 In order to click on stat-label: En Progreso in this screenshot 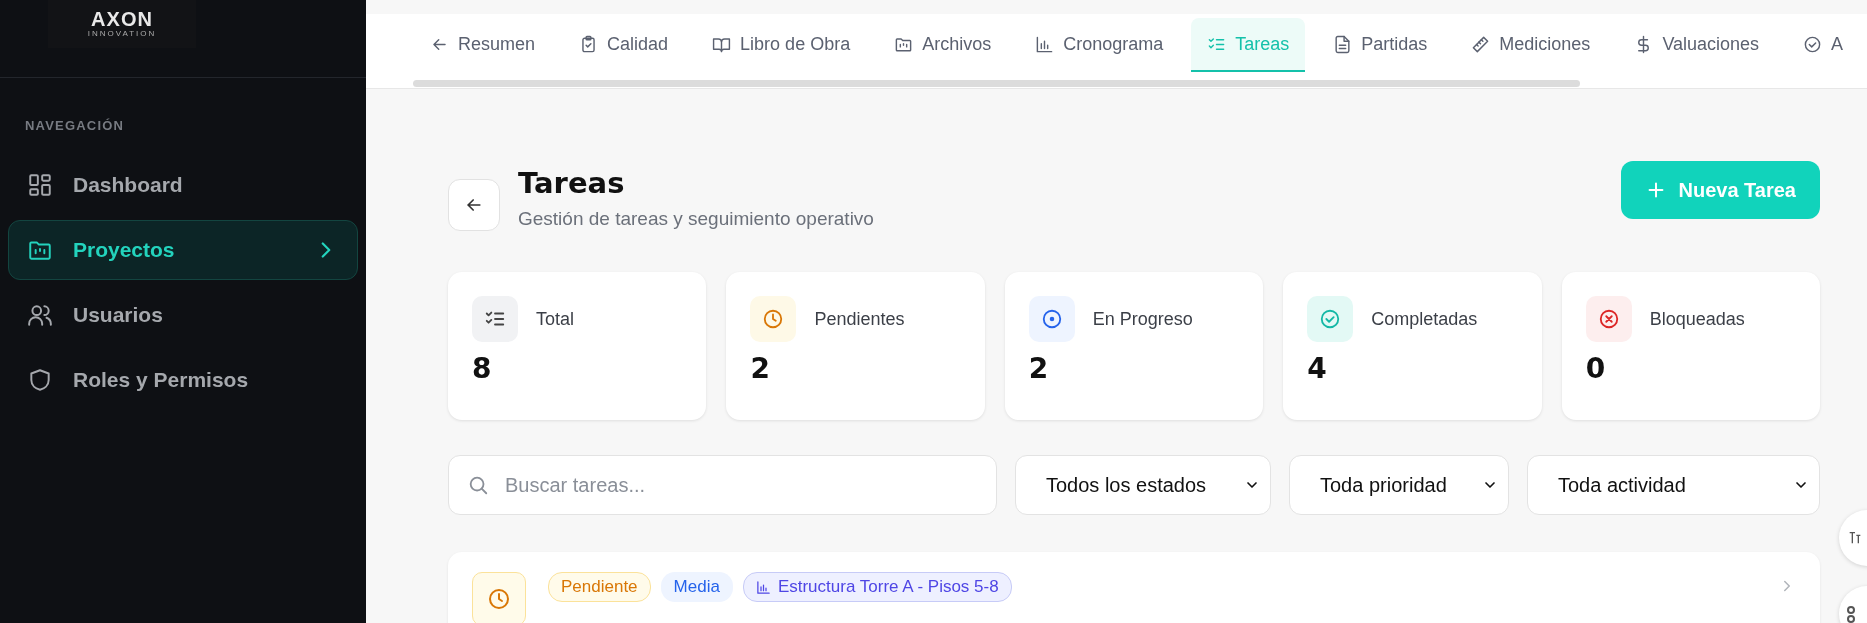, I will do `click(1142, 319)`.